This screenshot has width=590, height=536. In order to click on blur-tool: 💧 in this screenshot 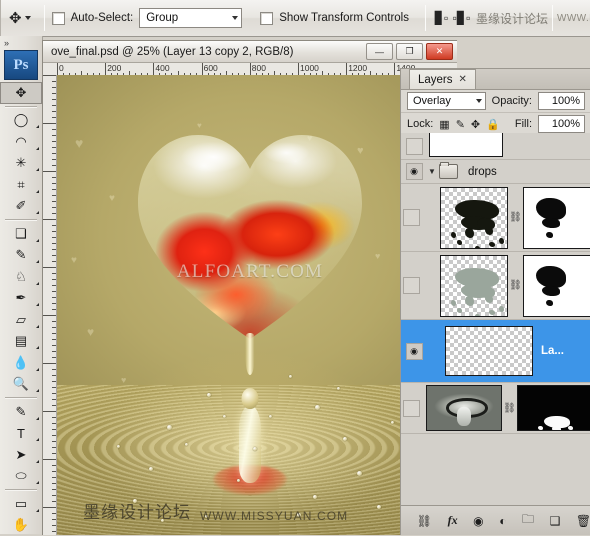, I will do `click(21, 363)`.